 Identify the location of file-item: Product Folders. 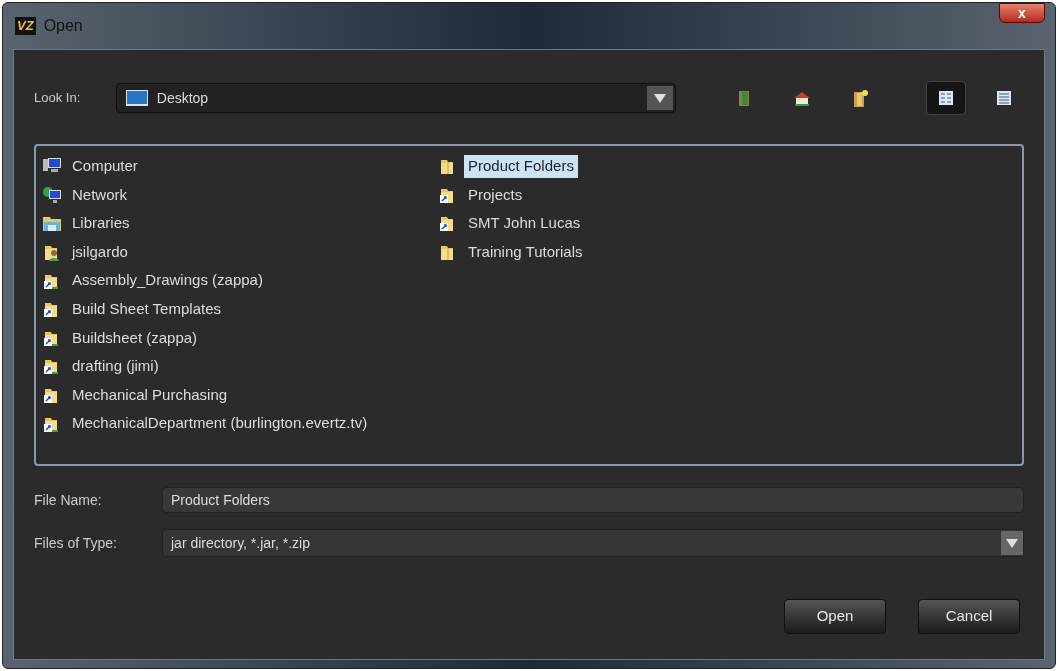
(521, 166).